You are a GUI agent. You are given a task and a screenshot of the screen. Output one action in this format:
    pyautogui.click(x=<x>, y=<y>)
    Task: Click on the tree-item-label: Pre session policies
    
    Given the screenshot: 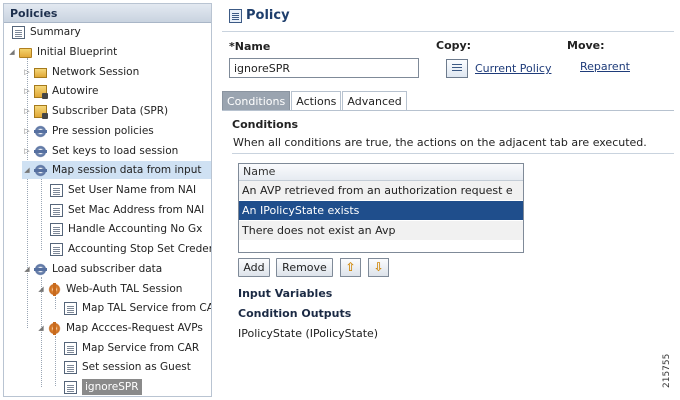 What is the action you would take?
    pyautogui.click(x=103, y=131)
    